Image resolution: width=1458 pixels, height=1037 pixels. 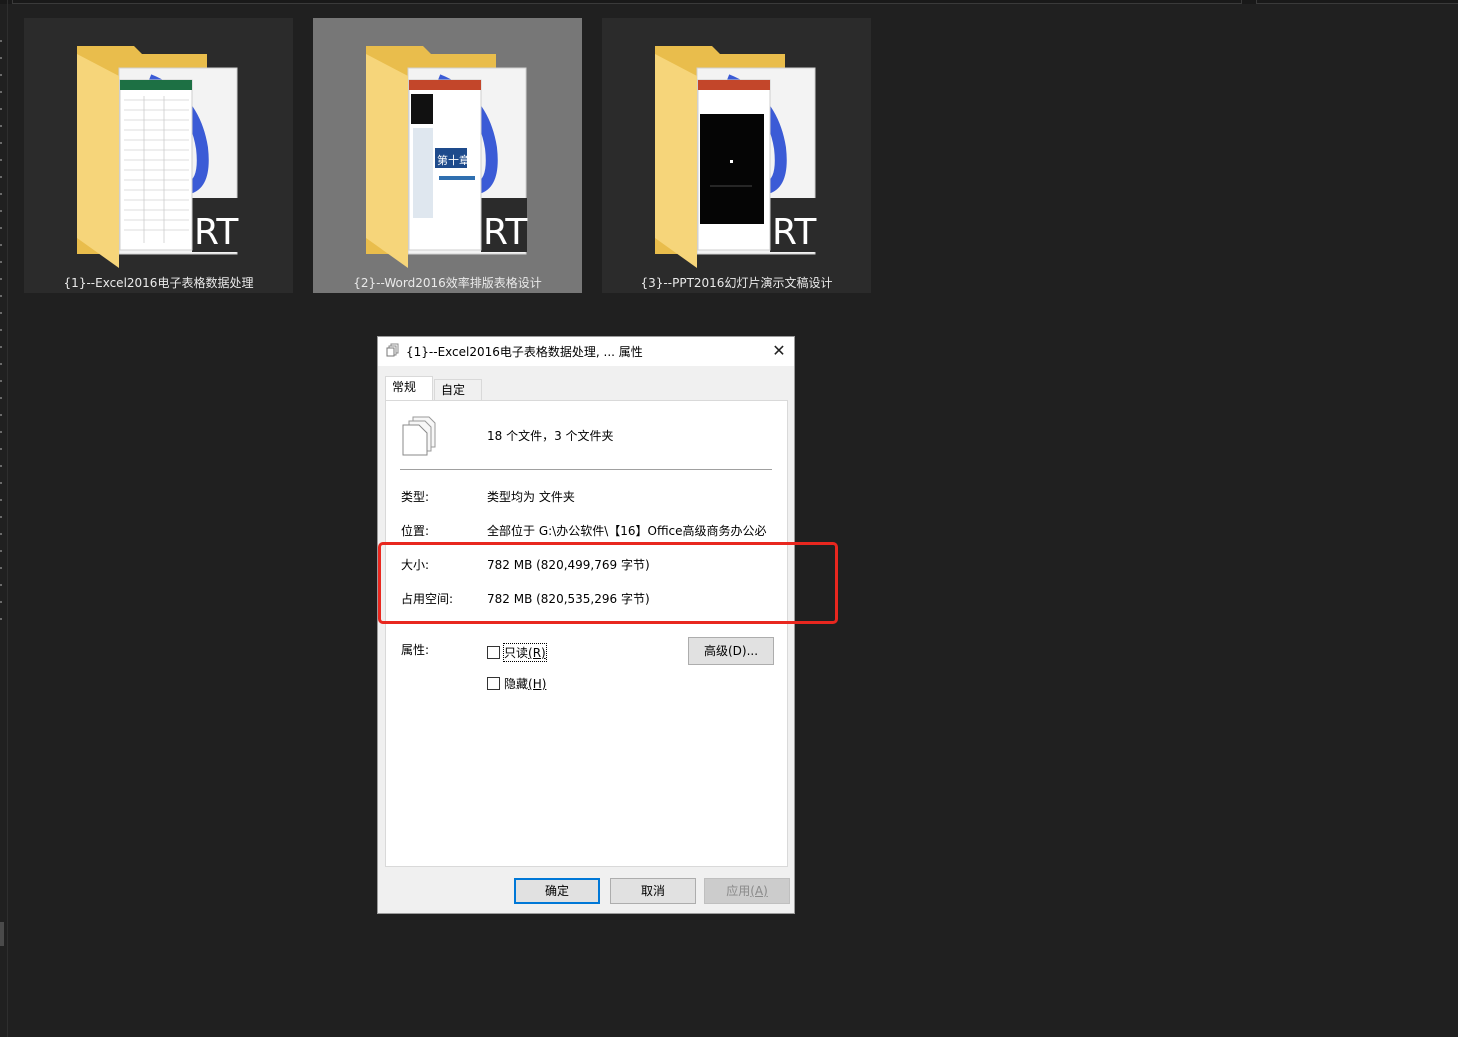 What do you see at coordinates (586, 469) in the screenshot?
I see `separator` at bounding box center [586, 469].